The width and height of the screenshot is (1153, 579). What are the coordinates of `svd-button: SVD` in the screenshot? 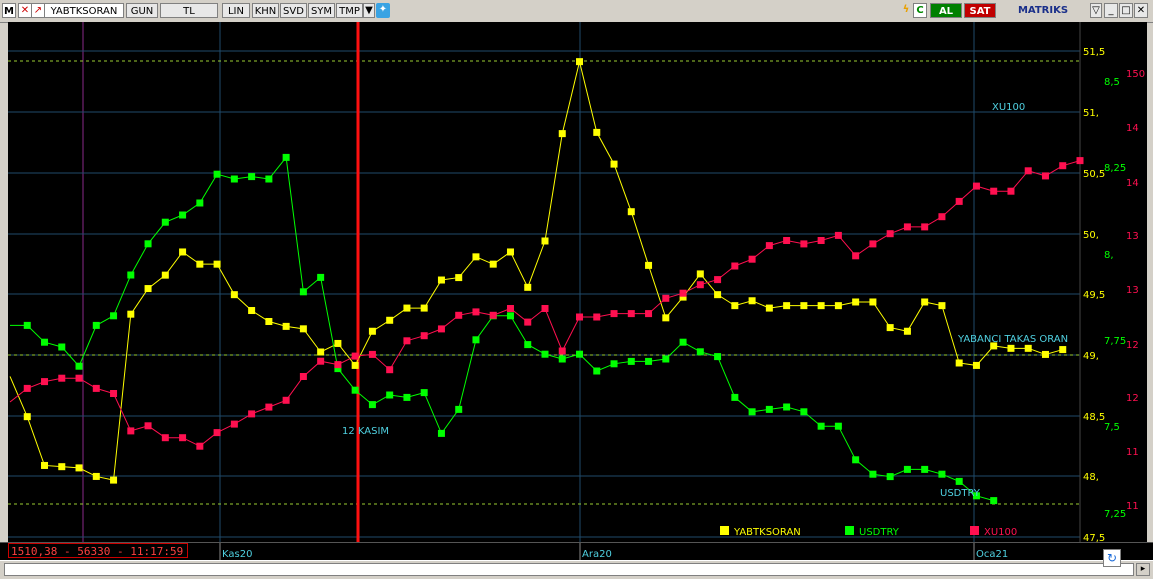 It's located at (293, 10).